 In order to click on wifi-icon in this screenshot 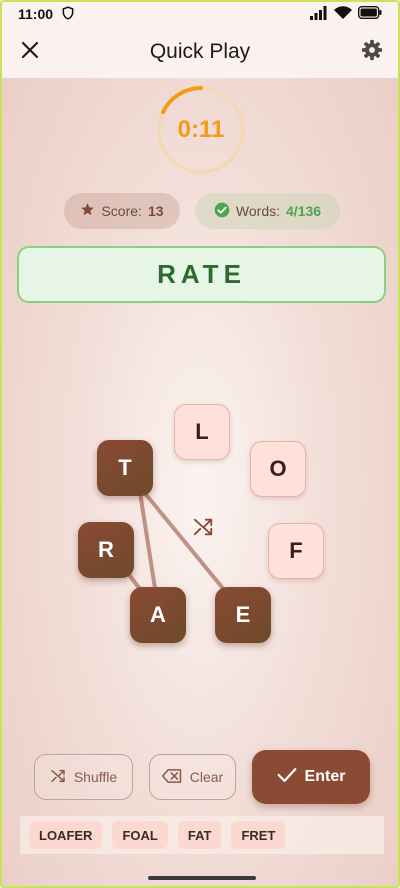, I will do `click(343, 14)`.